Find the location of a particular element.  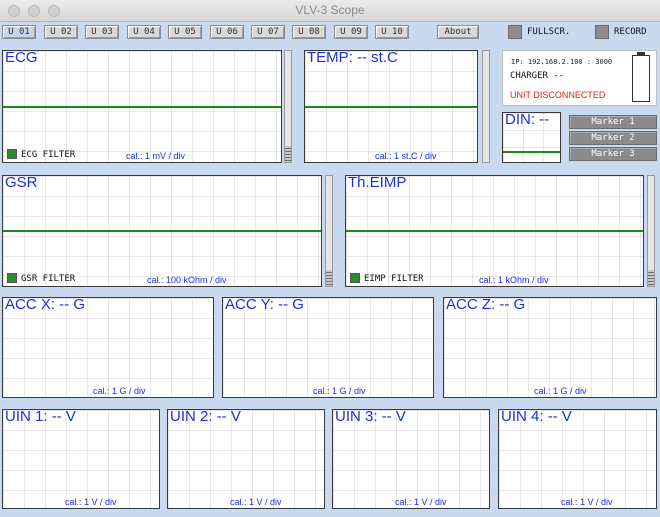

uin-3-plot: UIN 3: -- V cal.: 1 V / div is located at coordinates (411, 459).